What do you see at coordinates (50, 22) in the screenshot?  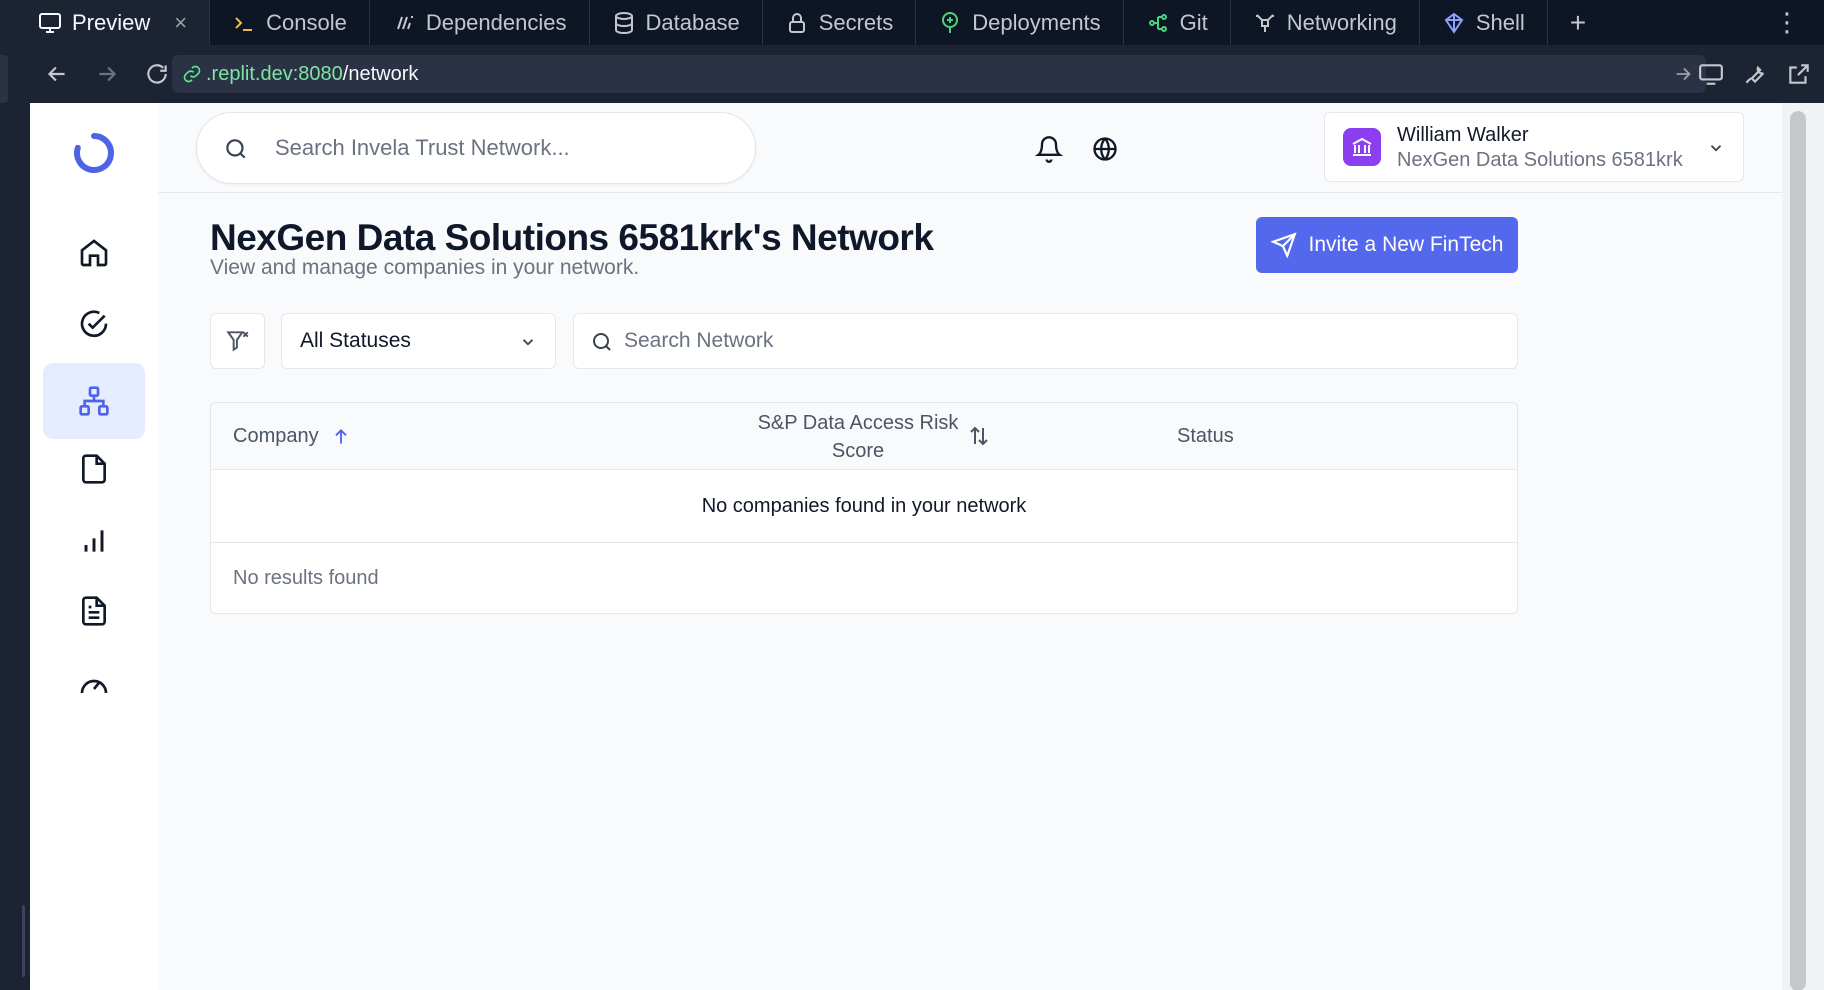 I see `monitor-icon` at bounding box center [50, 22].